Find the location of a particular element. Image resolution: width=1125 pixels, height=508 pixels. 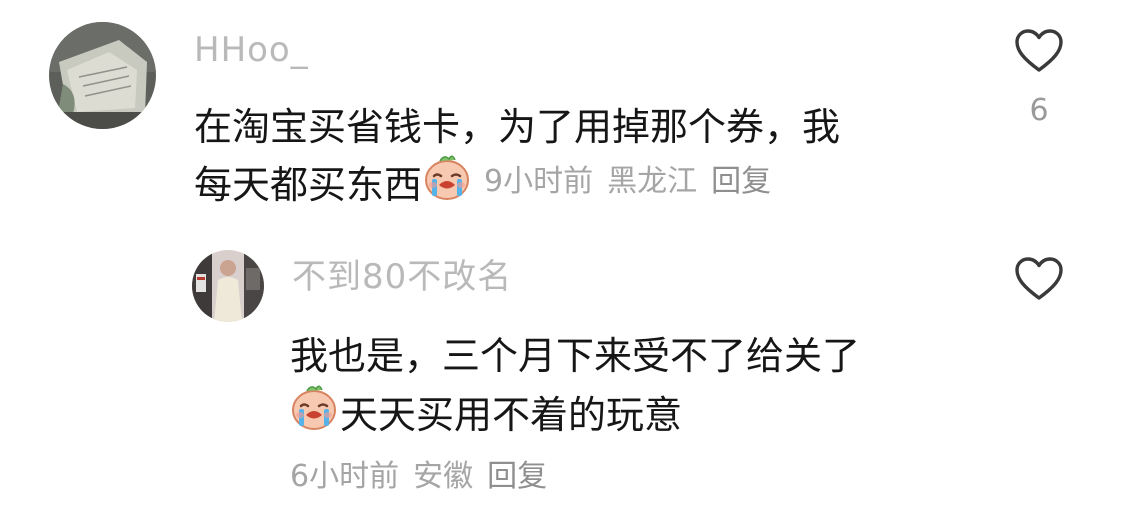

comment-username: HHoo_ is located at coordinates (251, 50).